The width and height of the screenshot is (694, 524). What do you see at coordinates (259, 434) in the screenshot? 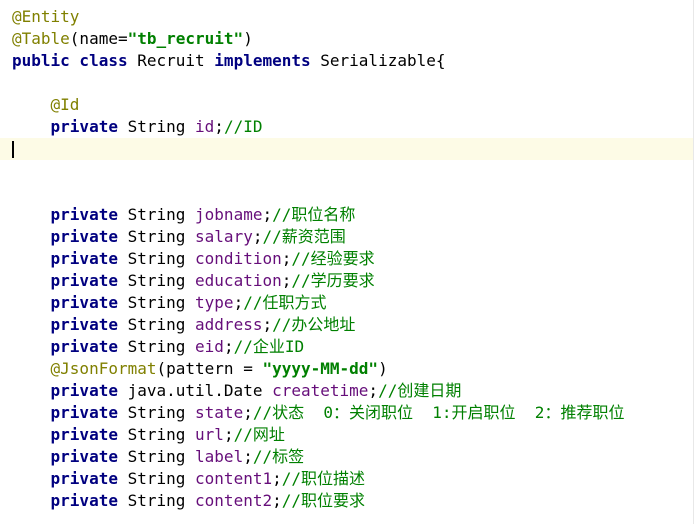
I see `code-token: //网址` at bounding box center [259, 434].